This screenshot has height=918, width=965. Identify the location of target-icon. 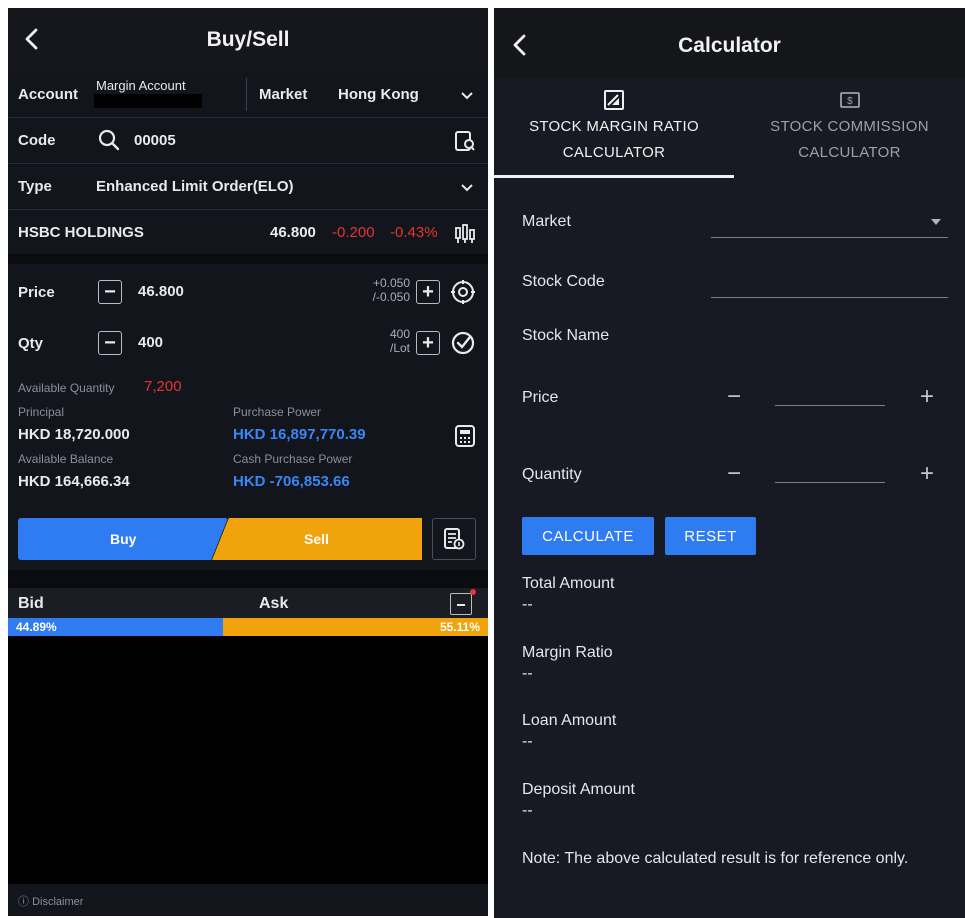
(463, 292).